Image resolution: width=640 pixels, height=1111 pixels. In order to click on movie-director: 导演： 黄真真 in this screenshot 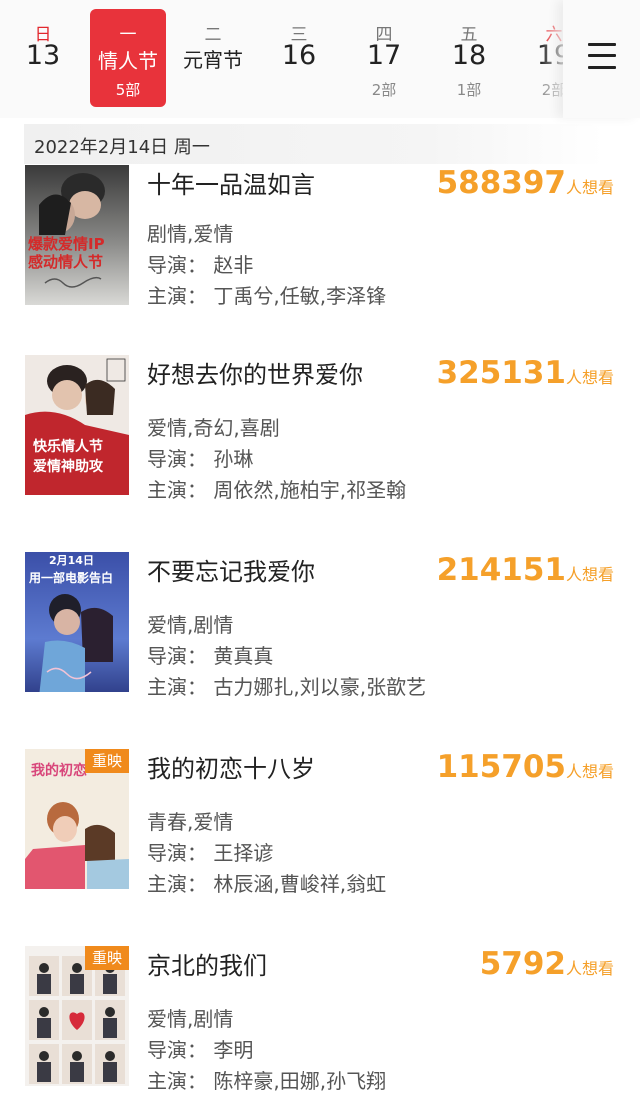, I will do `click(210, 656)`.